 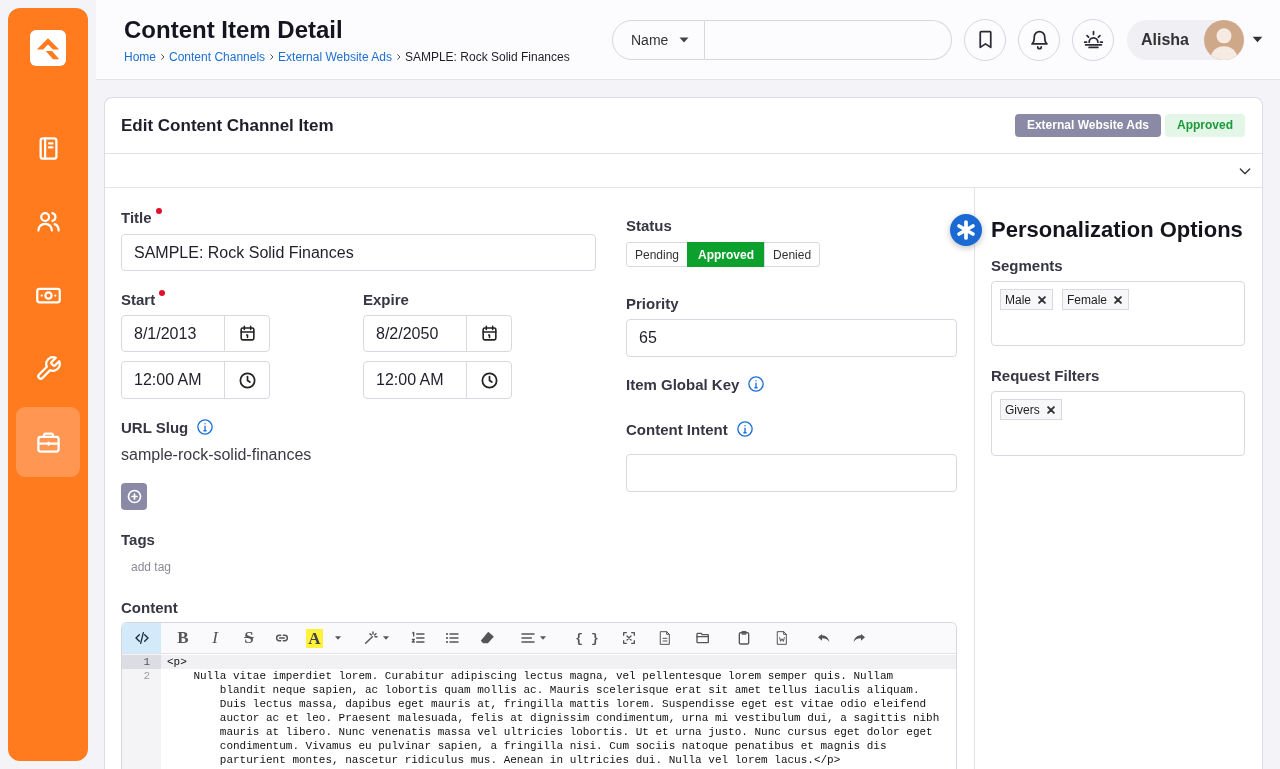 I want to click on start-time-input: 12:00 AM, so click(x=173, y=380).